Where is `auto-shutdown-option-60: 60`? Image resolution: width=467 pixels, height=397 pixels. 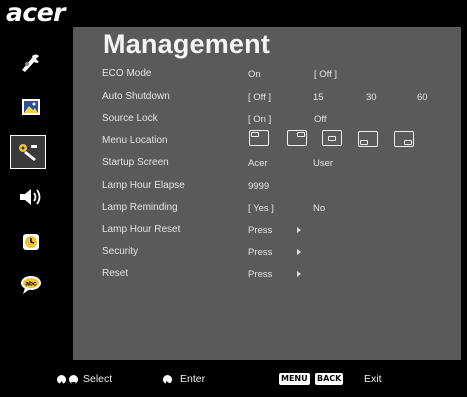 auto-shutdown-option-60: 60 is located at coordinates (422, 97).